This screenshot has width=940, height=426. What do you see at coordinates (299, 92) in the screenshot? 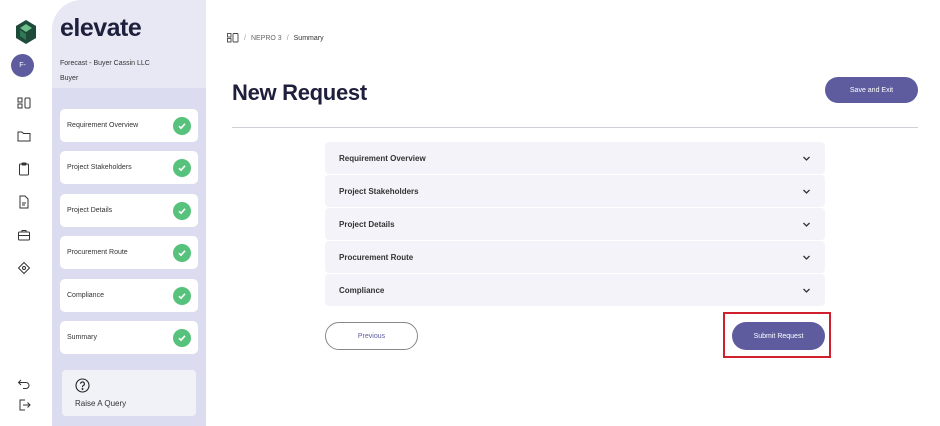
I see `page-title: New Request` at bounding box center [299, 92].